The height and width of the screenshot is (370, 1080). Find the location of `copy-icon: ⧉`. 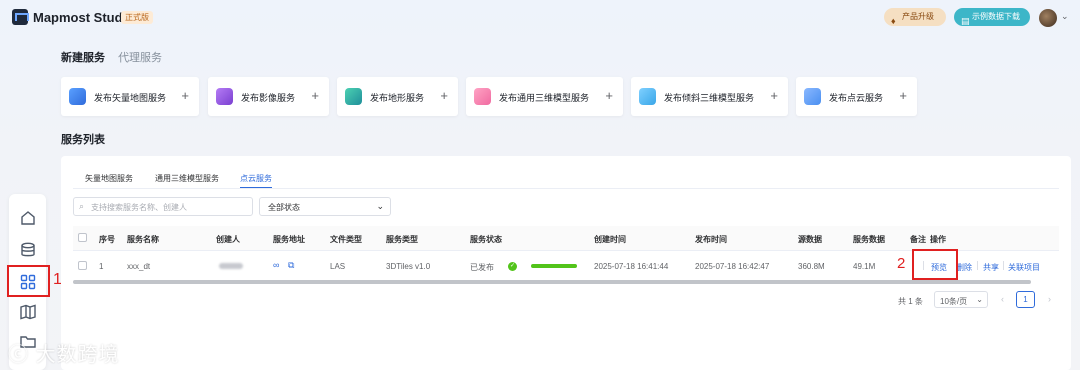

copy-icon: ⧉ is located at coordinates (291, 265).